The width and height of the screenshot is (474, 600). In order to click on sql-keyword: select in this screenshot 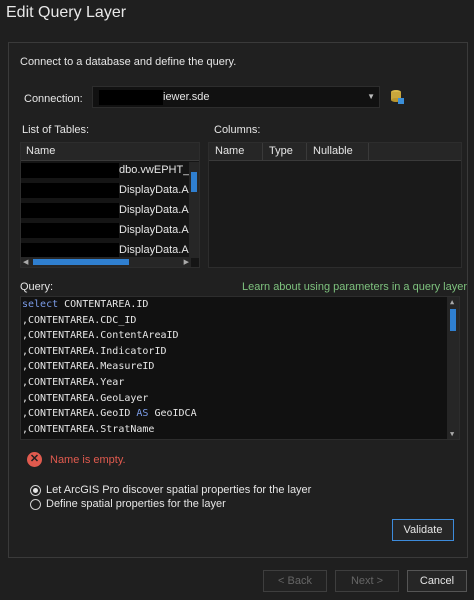, I will do `click(40, 304)`.